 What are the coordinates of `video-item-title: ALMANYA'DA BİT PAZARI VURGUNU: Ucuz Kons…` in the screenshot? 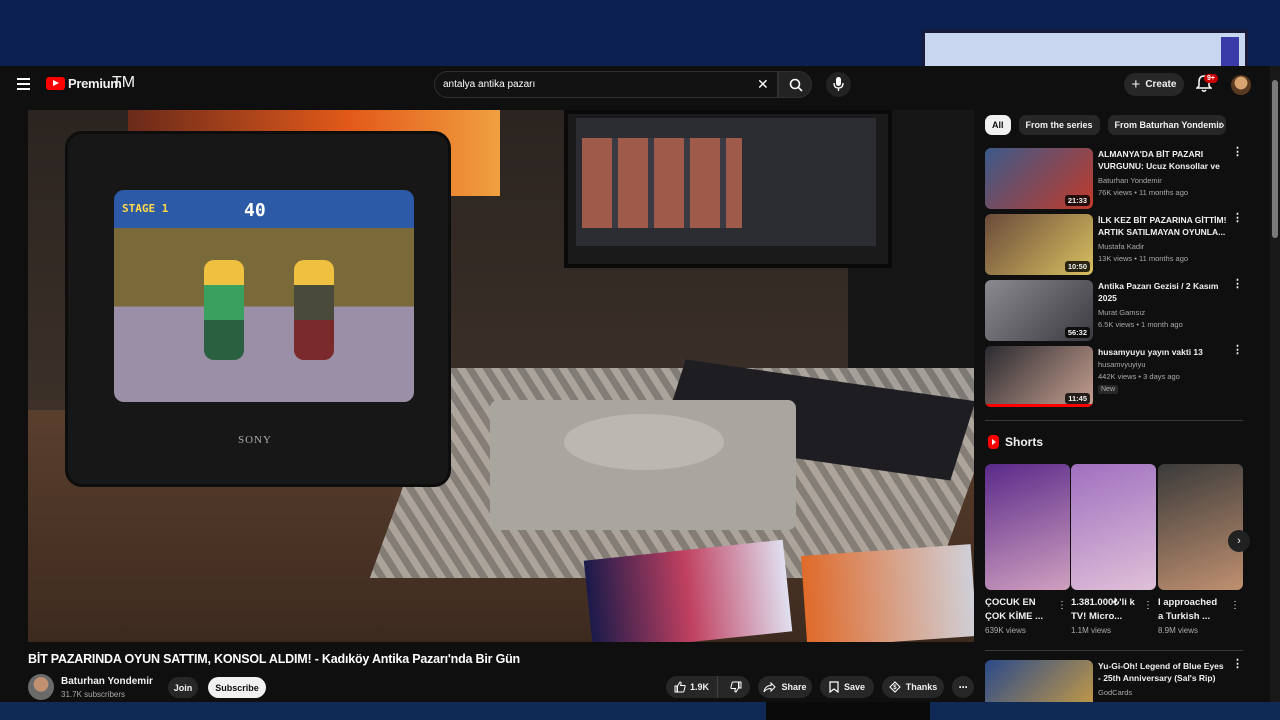 It's located at (1163, 160).